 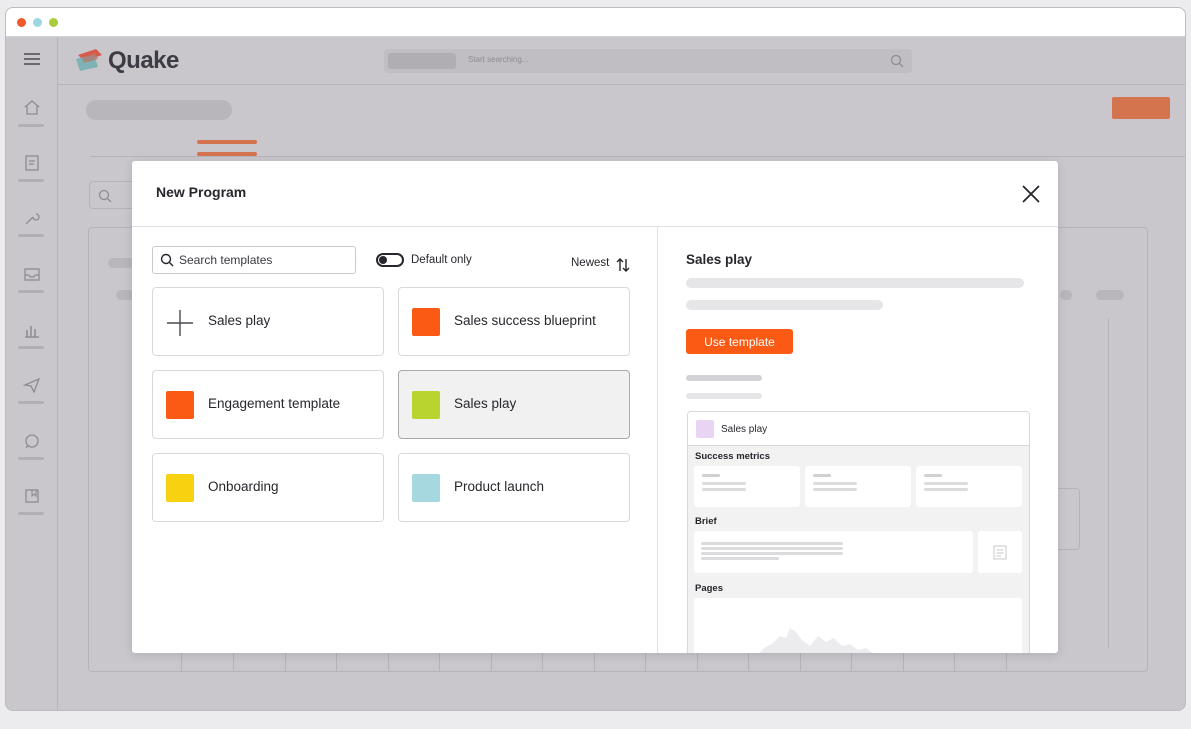 I want to click on template-card-onboarding: Onboarding, so click(x=268, y=487).